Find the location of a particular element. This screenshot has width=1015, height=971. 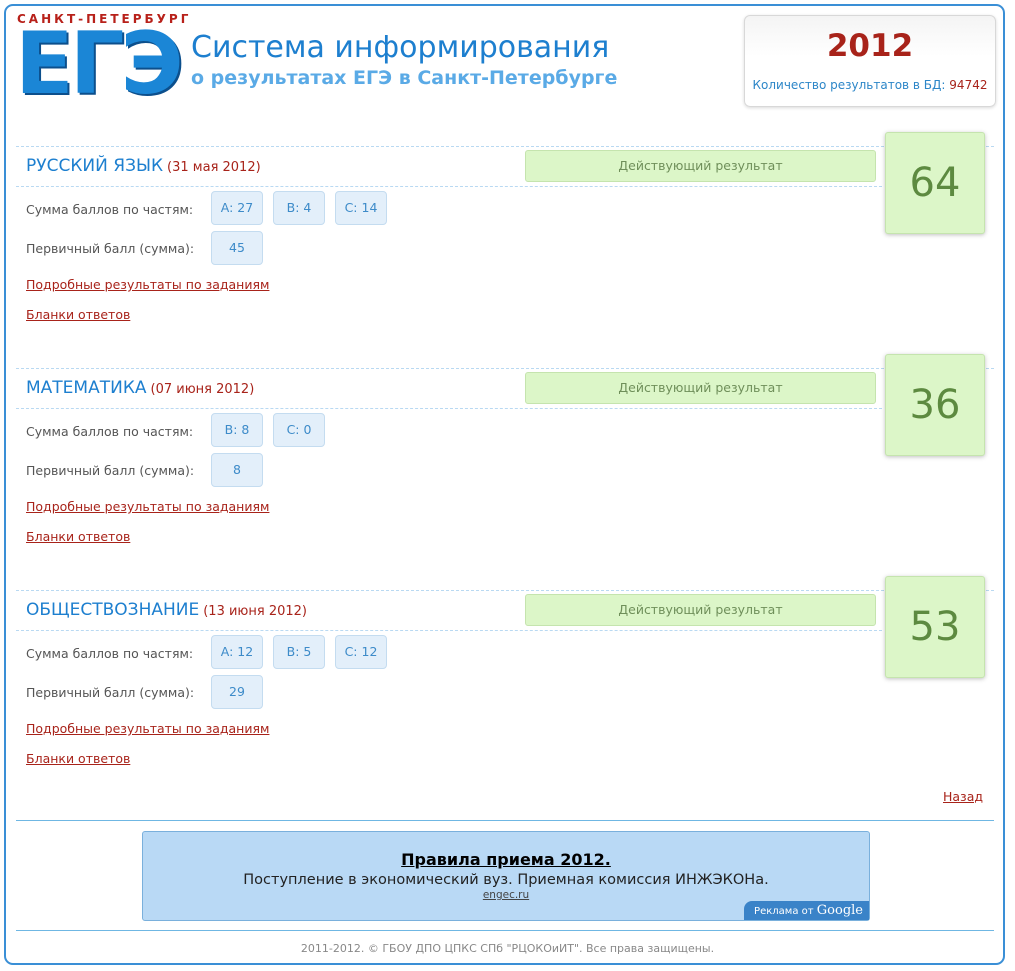

ad-badge: Реклама от Google is located at coordinates (806, 910).